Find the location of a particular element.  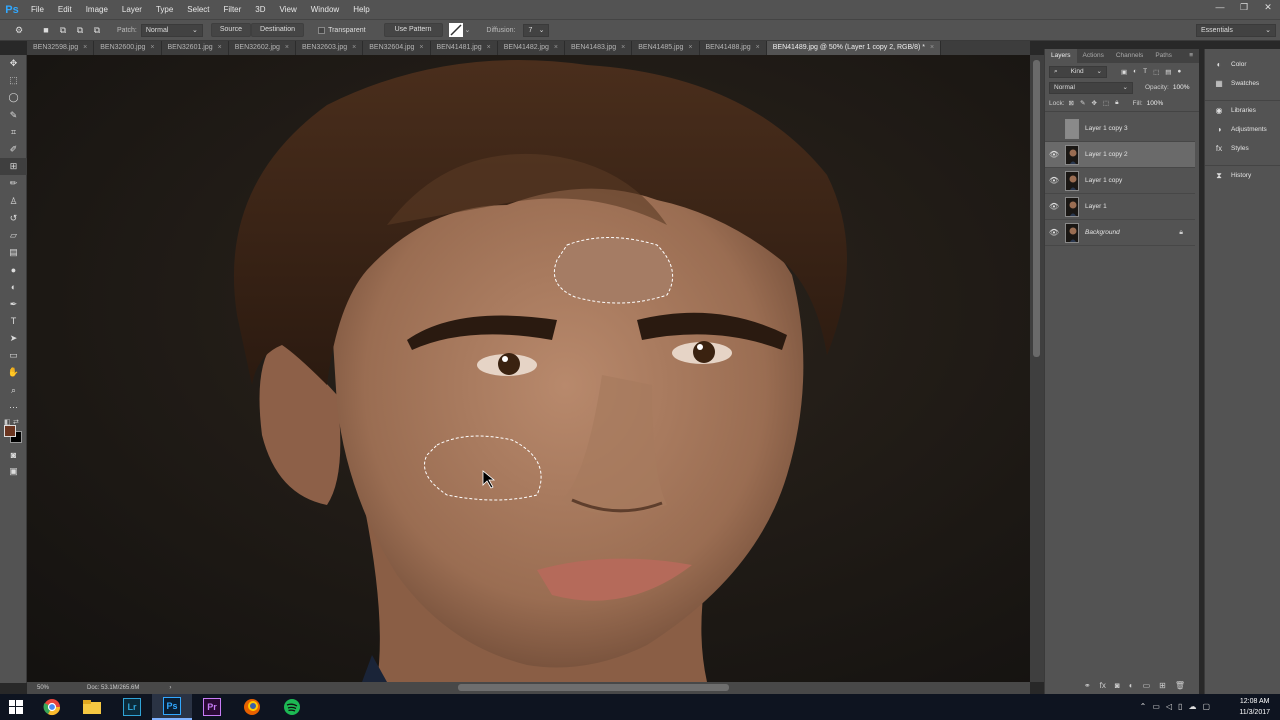

destination-button: Destination is located at coordinates (278, 30).